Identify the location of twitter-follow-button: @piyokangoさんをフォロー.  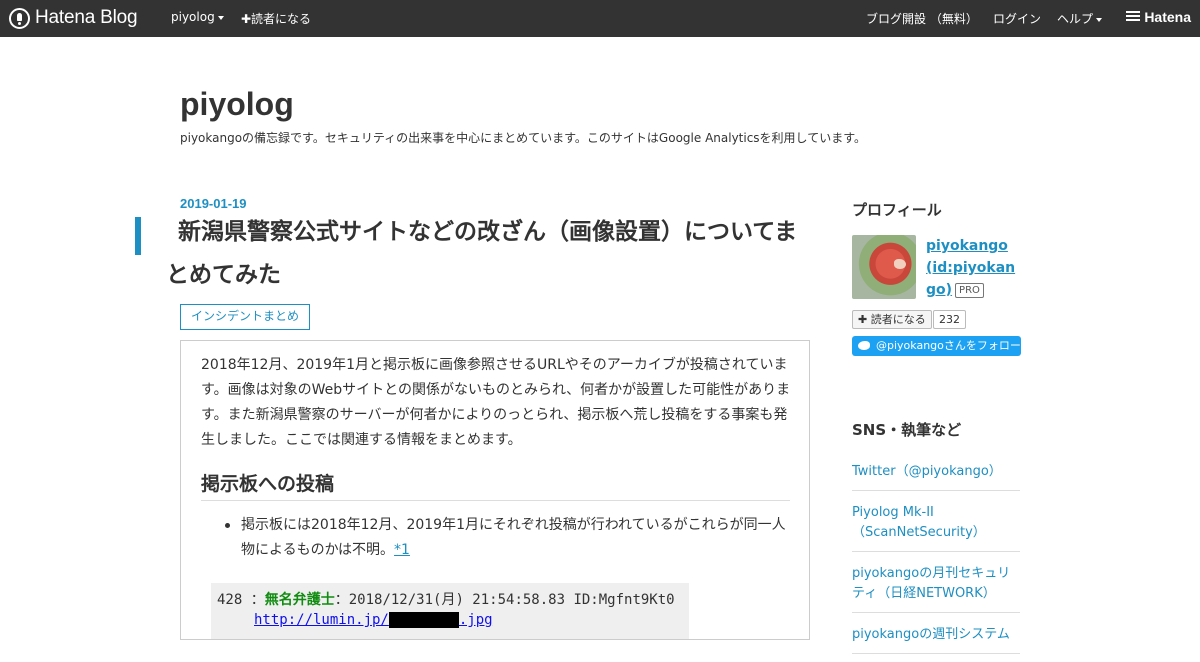
(936, 346).